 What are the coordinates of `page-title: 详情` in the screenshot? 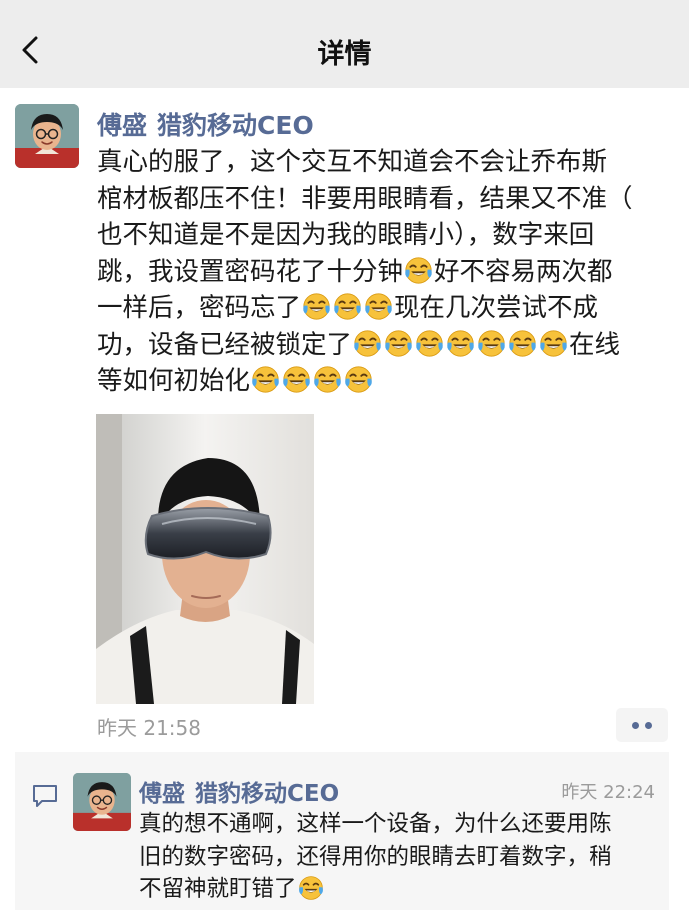 It's located at (344, 54).